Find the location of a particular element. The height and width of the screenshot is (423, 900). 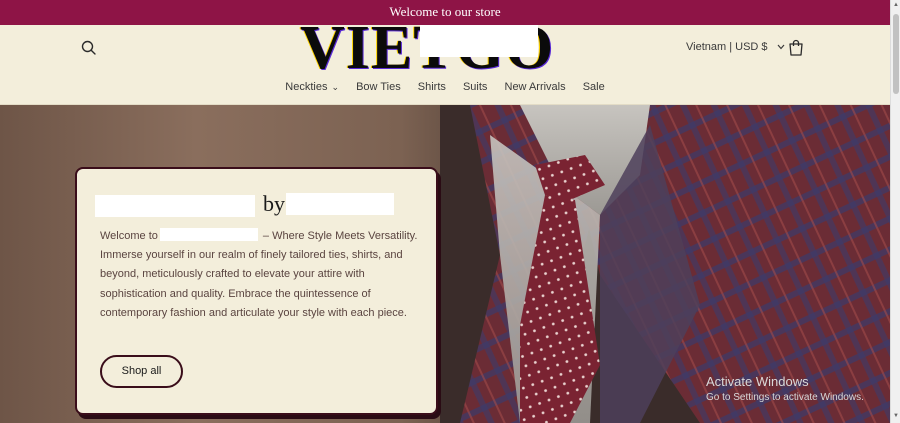

shop-all-button: Shop all is located at coordinates (141, 371).